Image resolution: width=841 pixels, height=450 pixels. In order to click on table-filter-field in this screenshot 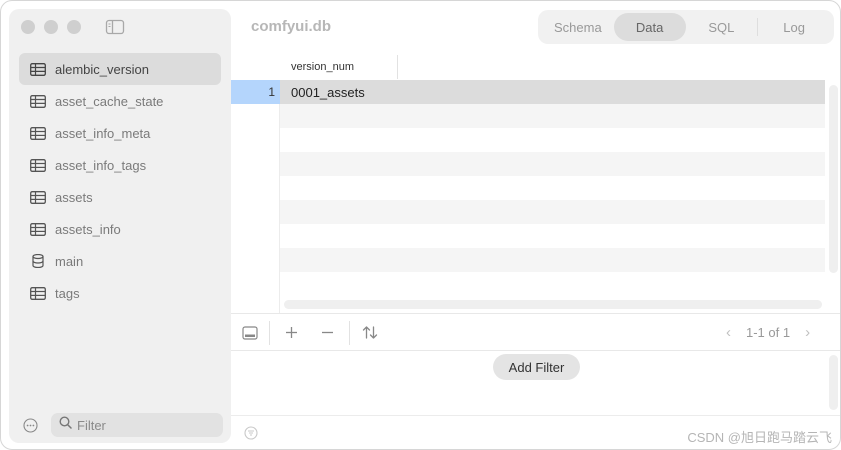, I will do `click(137, 425)`.